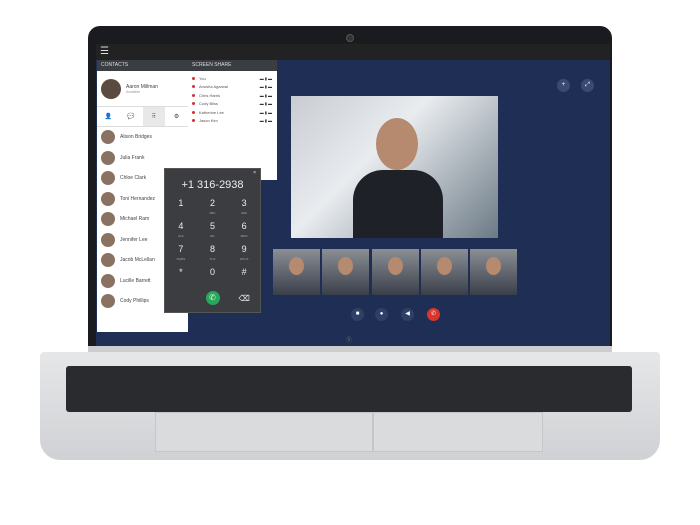 The width and height of the screenshot is (700, 525). What do you see at coordinates (244, 236) in the screenshot?
I see `key-letters: MNO` at bounding box center [244, 236].